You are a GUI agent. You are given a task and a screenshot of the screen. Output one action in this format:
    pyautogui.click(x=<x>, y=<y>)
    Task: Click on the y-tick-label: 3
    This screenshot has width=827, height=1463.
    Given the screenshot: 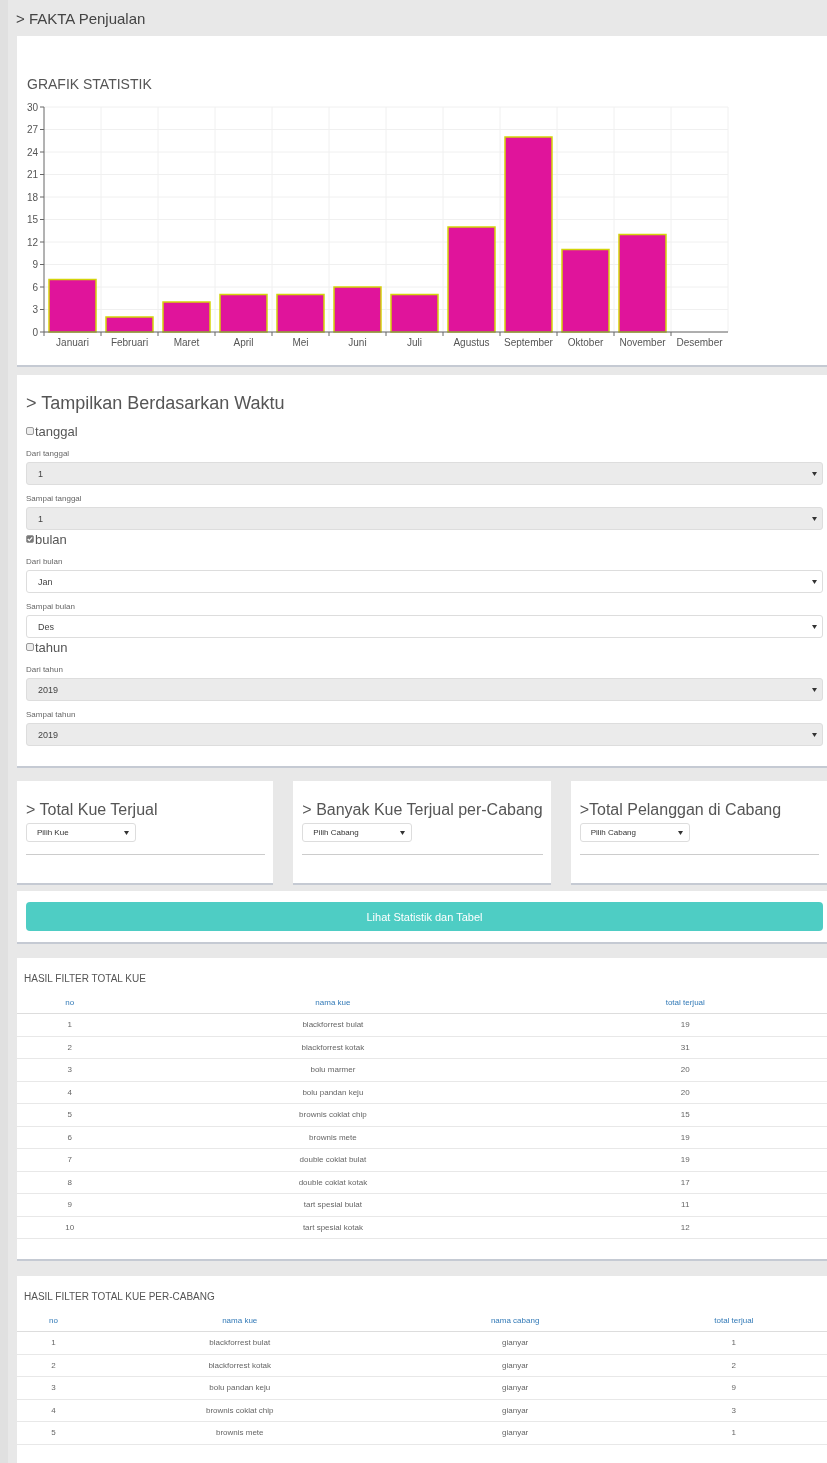 What is the action you would take?
    pyautogui.click(x=35, y=309)
    